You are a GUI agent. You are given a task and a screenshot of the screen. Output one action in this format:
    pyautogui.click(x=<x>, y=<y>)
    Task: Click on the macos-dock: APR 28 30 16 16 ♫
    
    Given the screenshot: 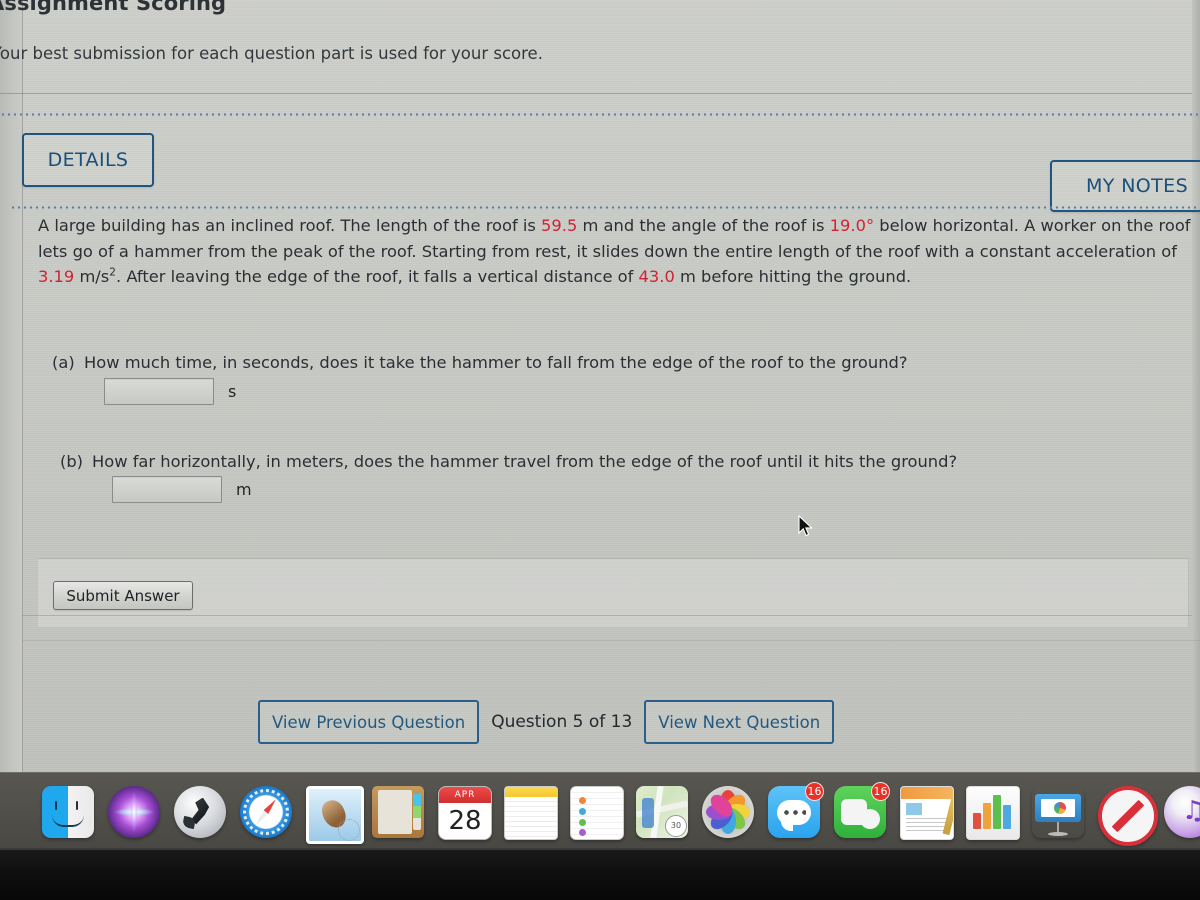 What is the action you would take?
    pyautogui.click(x=600, y=811)
    